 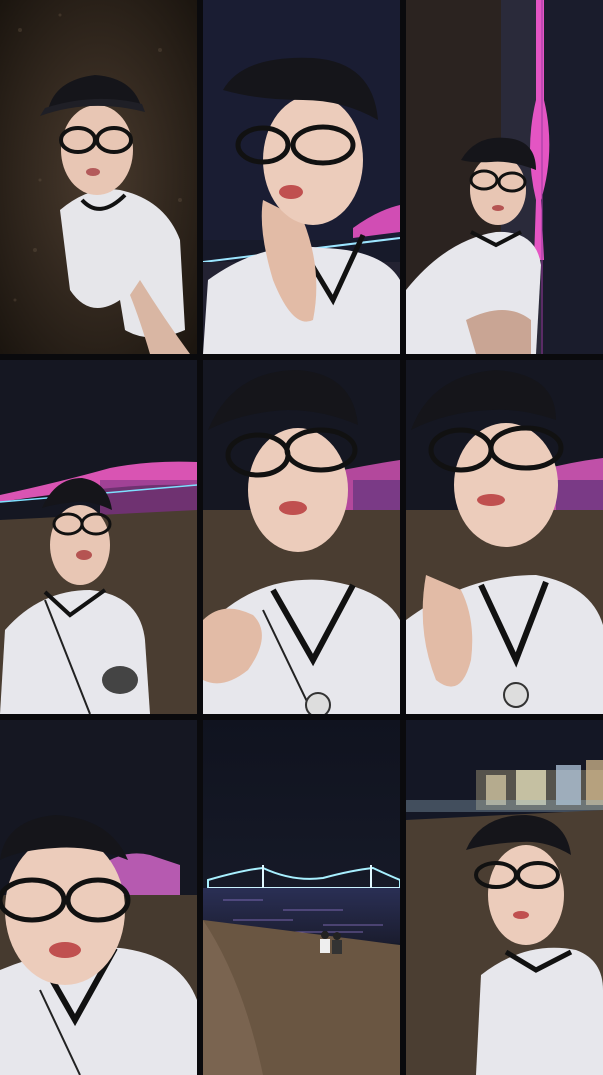 I want to click on frame-2-night-bridge, so click(x=301, y=177).